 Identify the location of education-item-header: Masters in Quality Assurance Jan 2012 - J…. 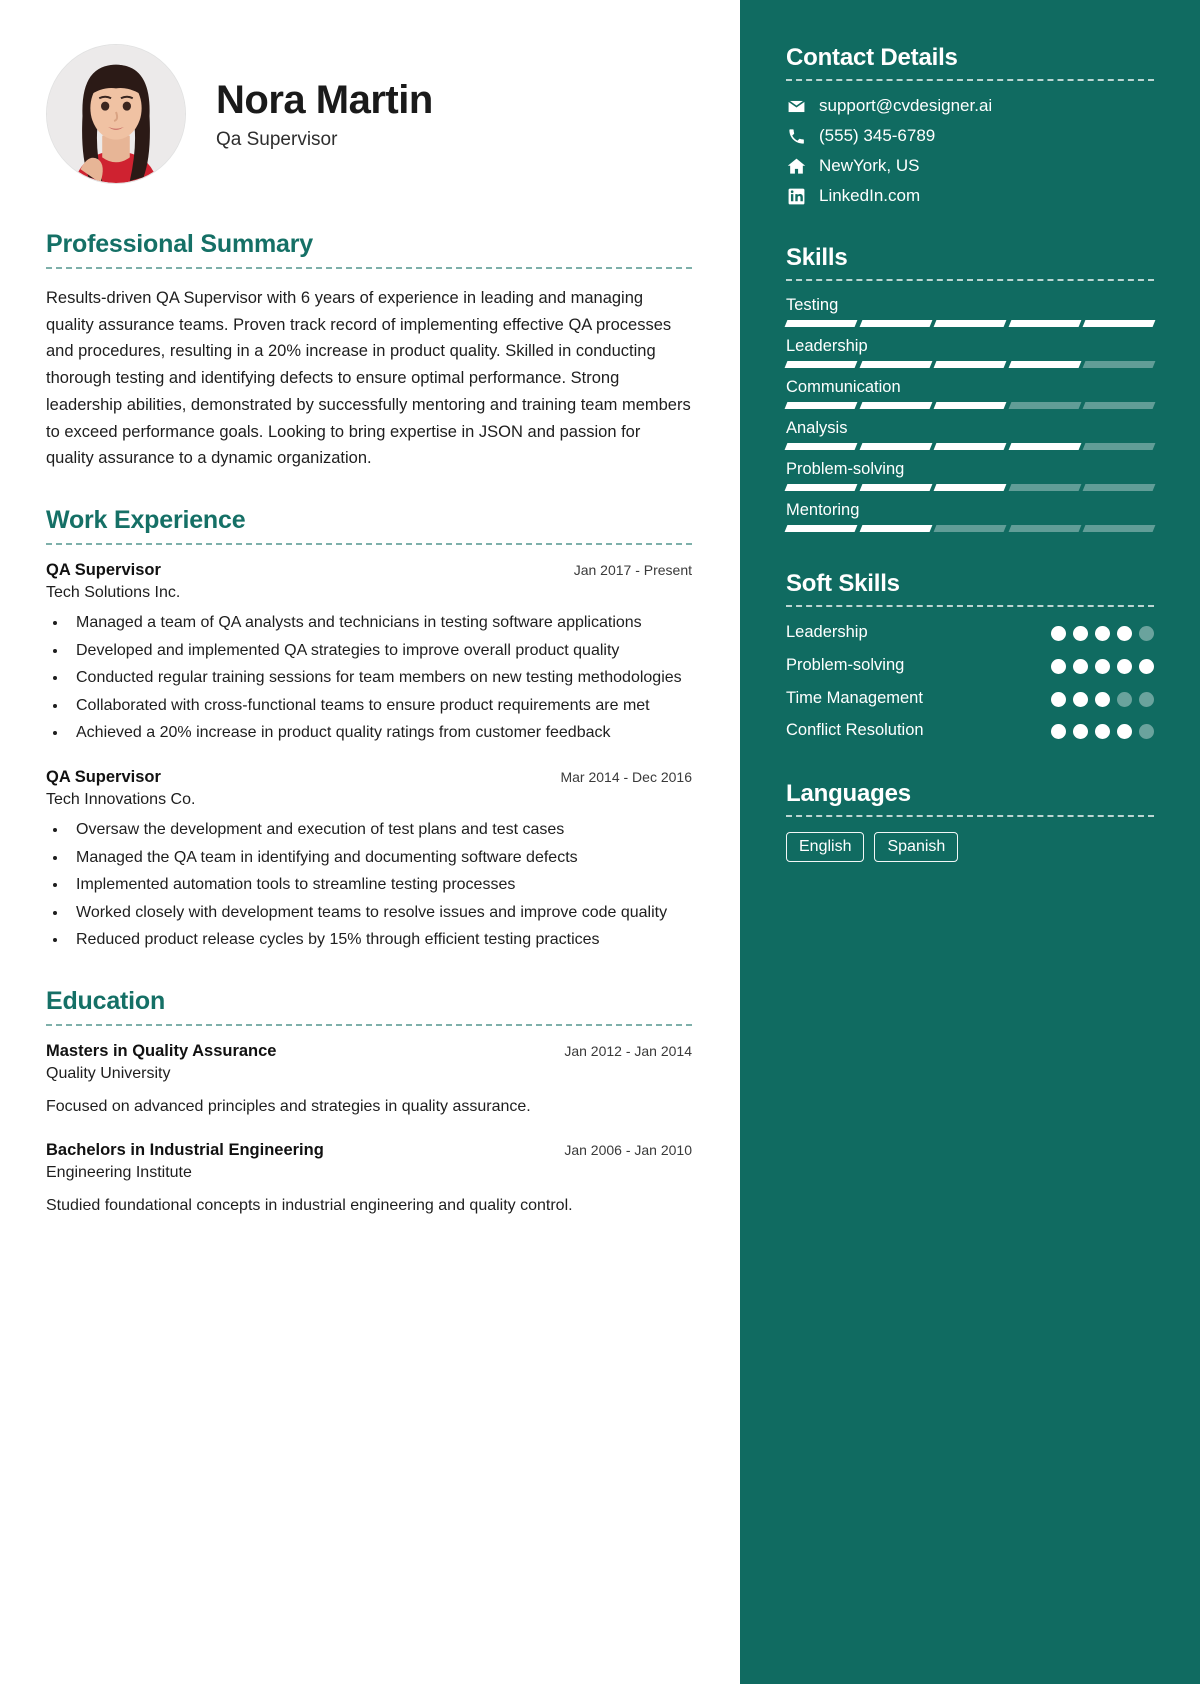
(369, 1051).